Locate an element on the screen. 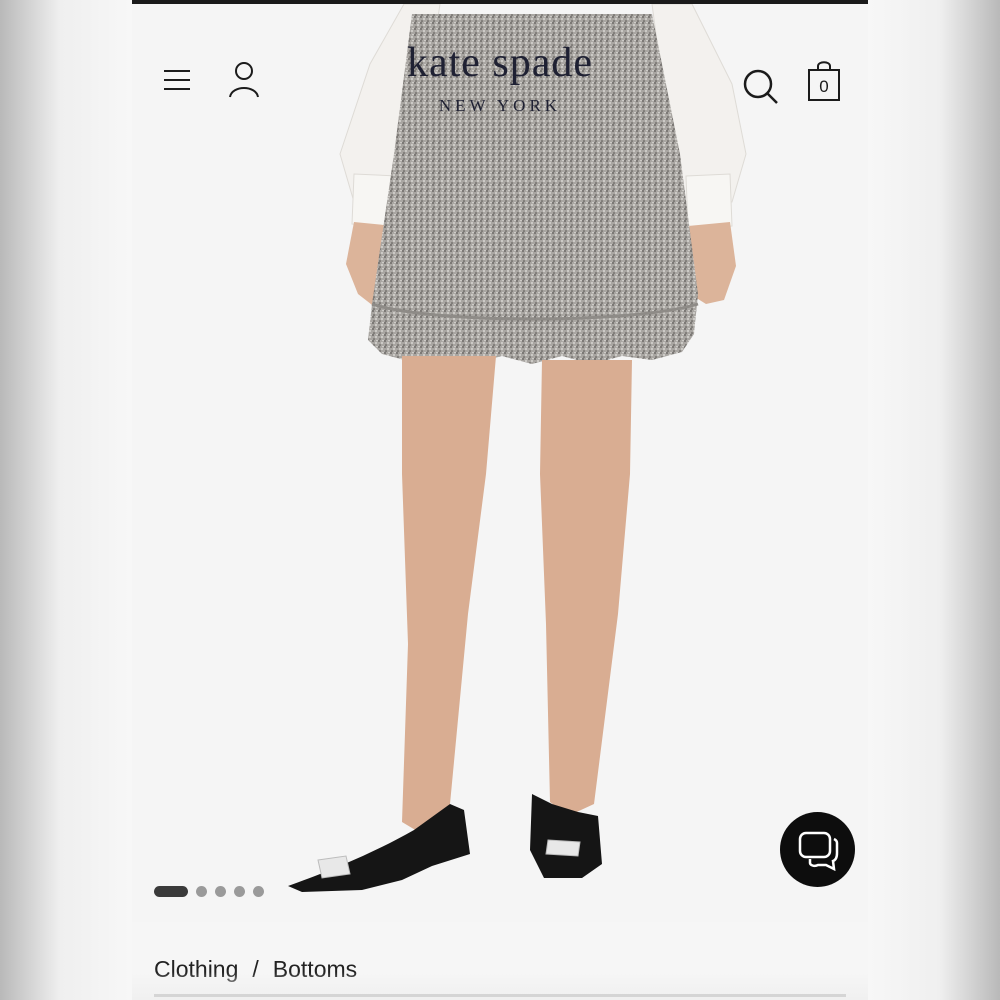  chat-bubbles-icon is located at coordinates (818, 851).